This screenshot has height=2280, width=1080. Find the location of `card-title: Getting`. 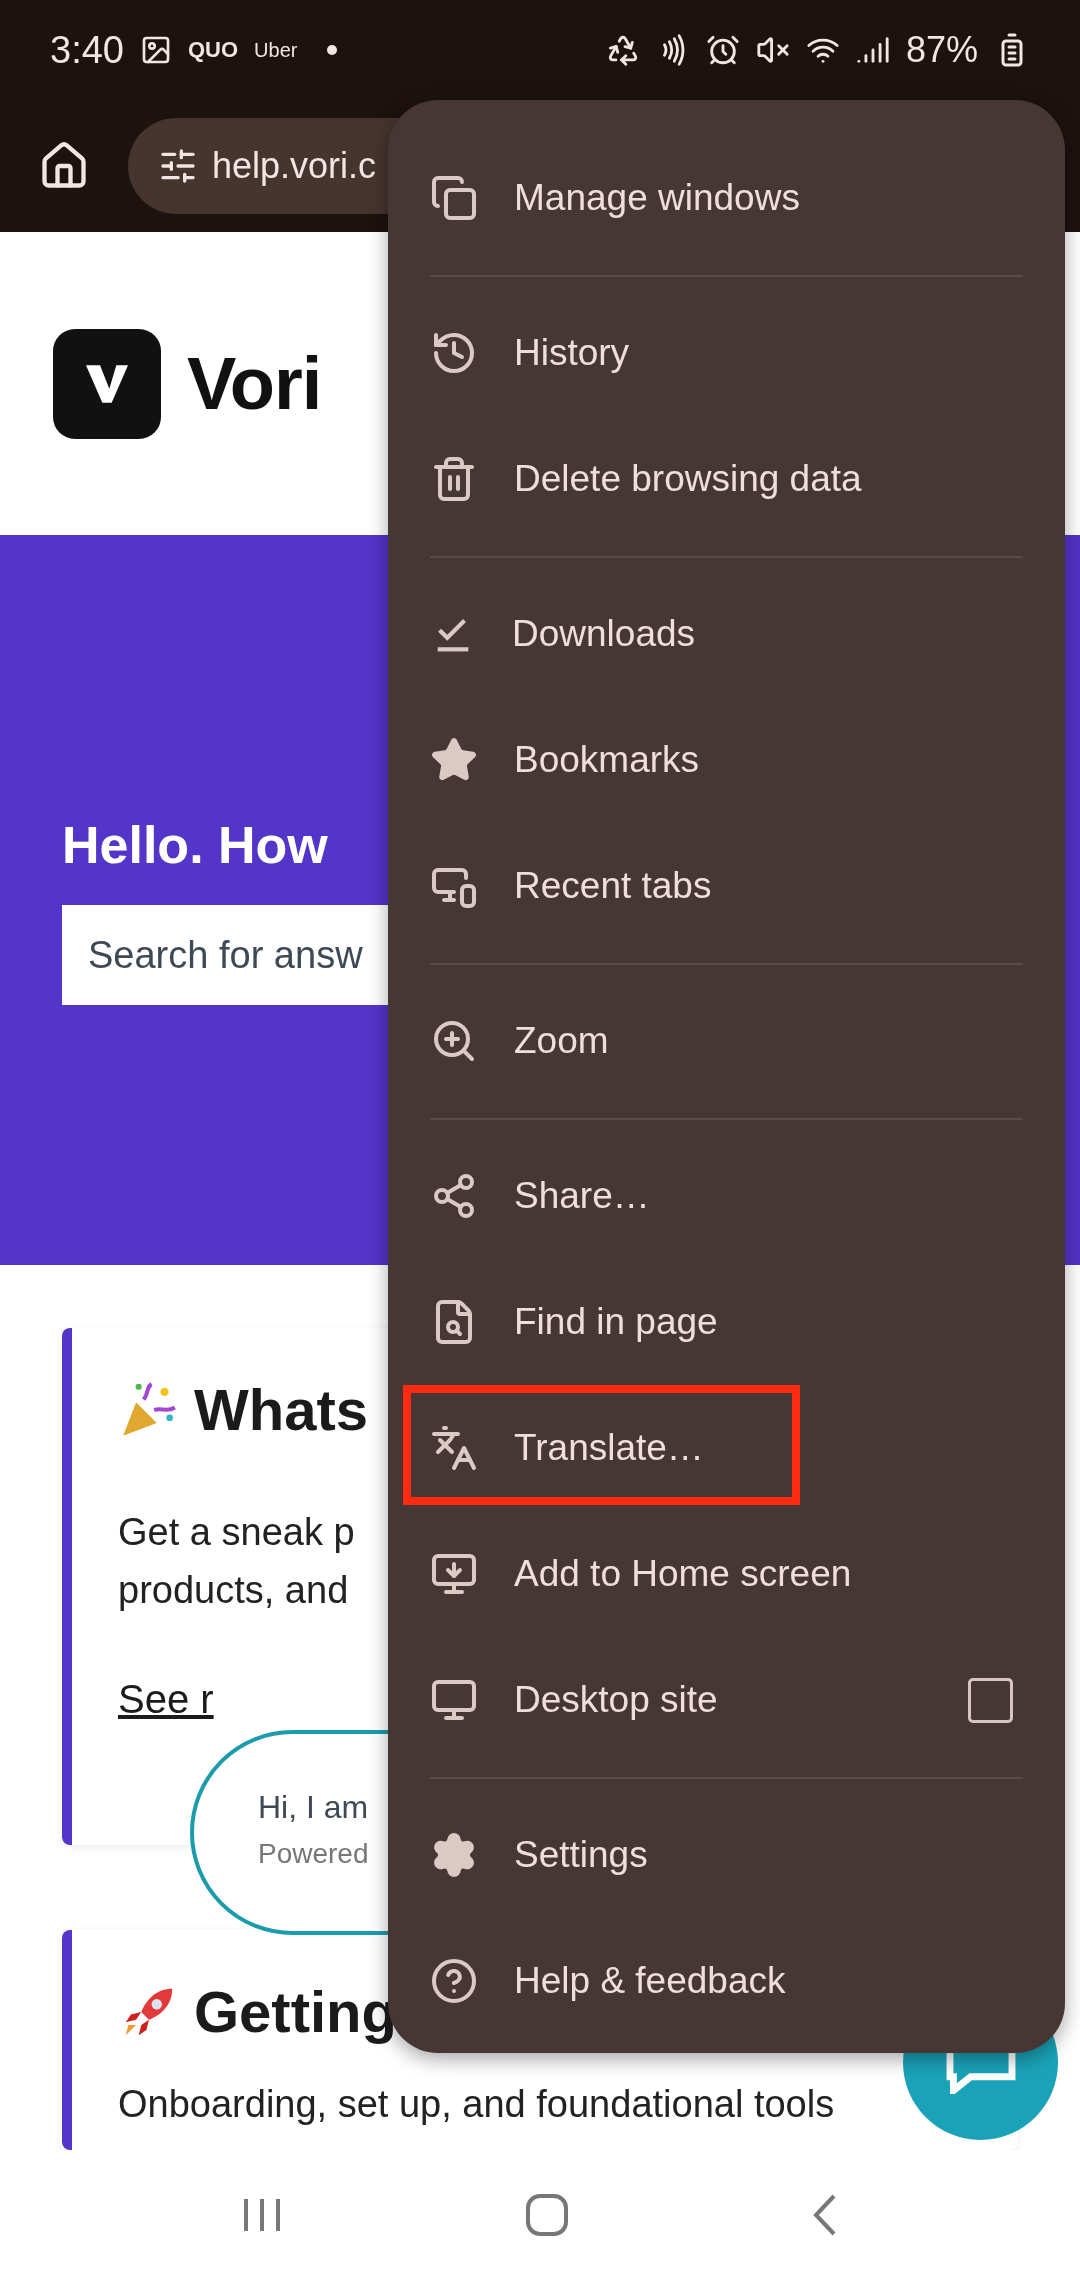

card-title: Getting is located at coordinates (295, 2011).